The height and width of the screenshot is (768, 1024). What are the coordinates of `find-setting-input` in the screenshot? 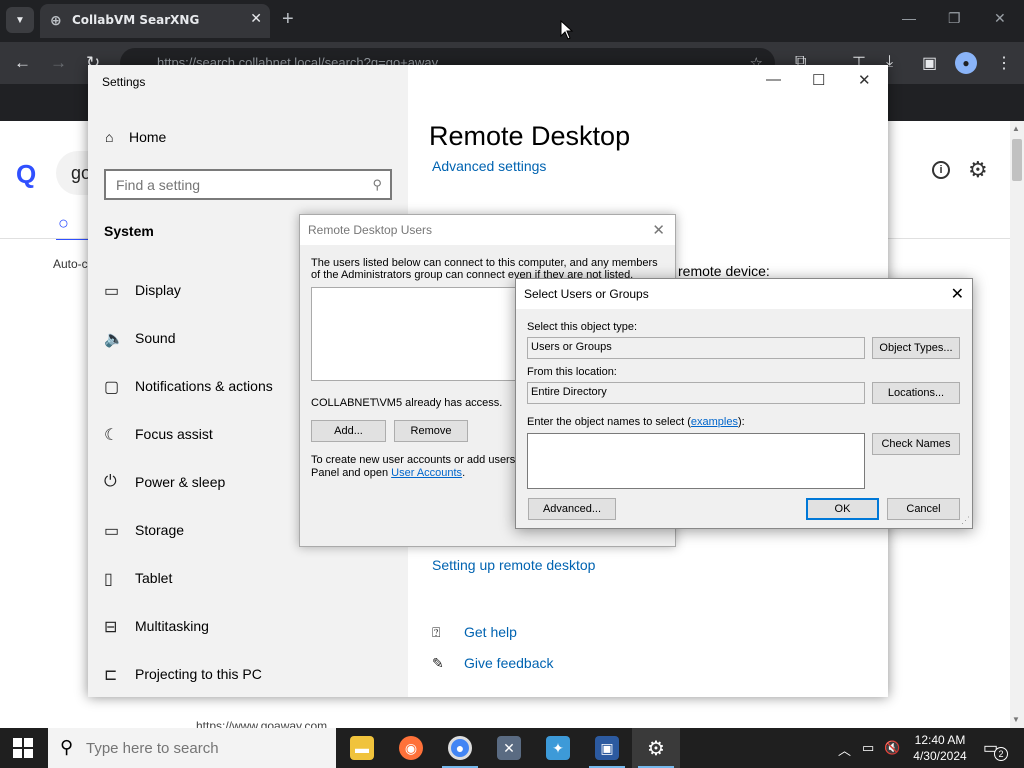 It's located at (226, 184).